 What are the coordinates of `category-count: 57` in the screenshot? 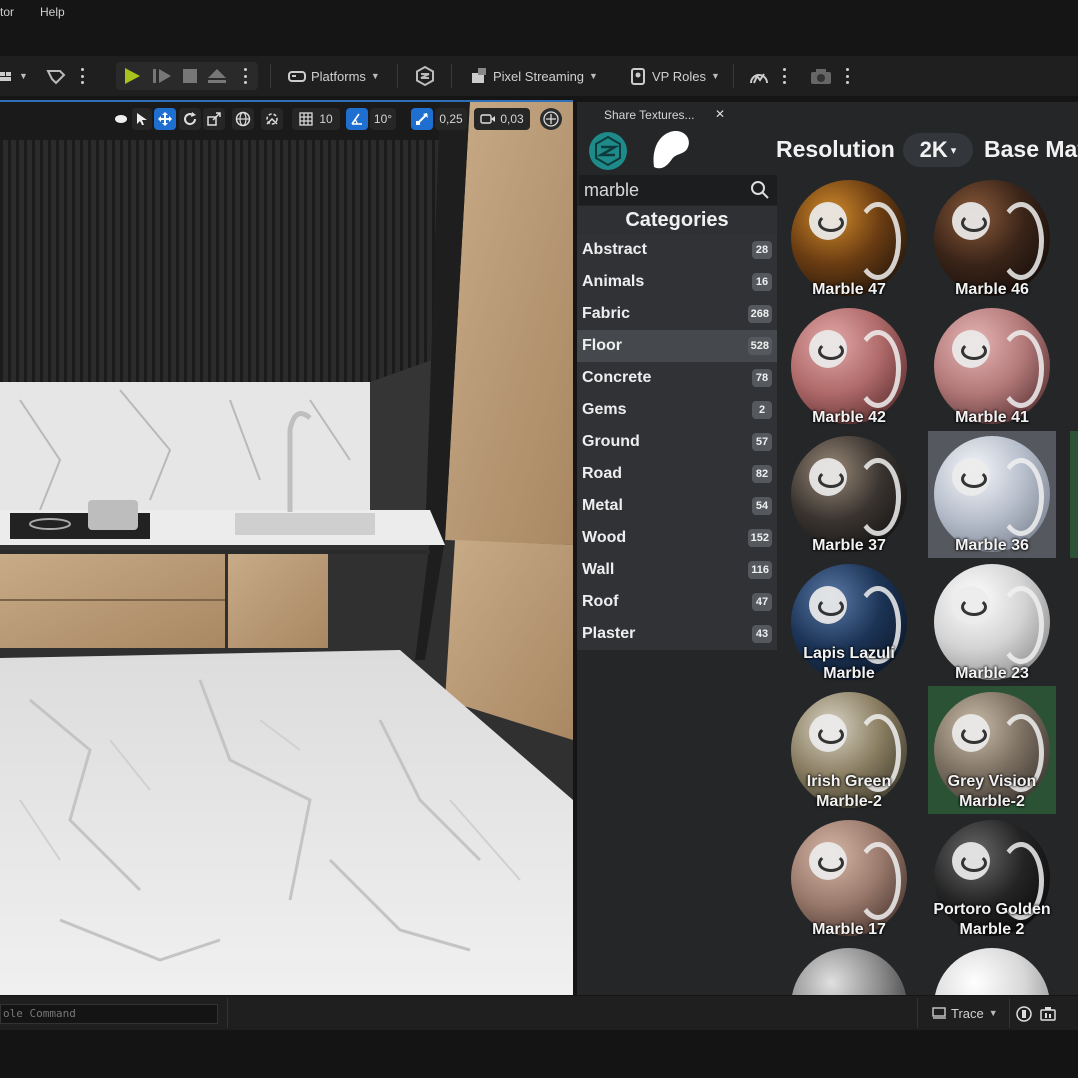 It's located at (762, 442).